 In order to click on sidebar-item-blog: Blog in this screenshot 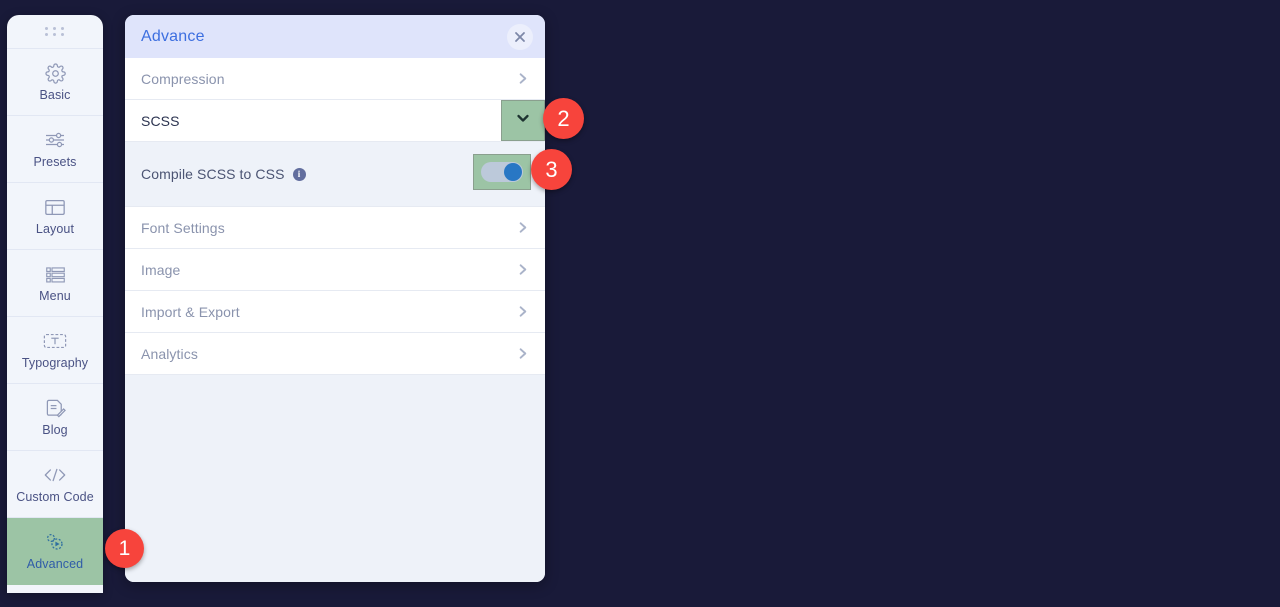, I will do `click(55, 417)`.